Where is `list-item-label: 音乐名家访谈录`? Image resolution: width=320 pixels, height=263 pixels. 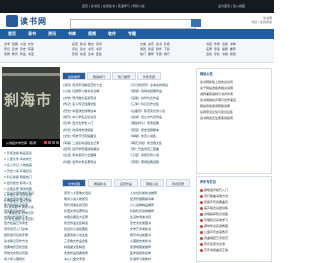 list-item-label: 音乐名家访谈录 is located at coordinates (214, 244).